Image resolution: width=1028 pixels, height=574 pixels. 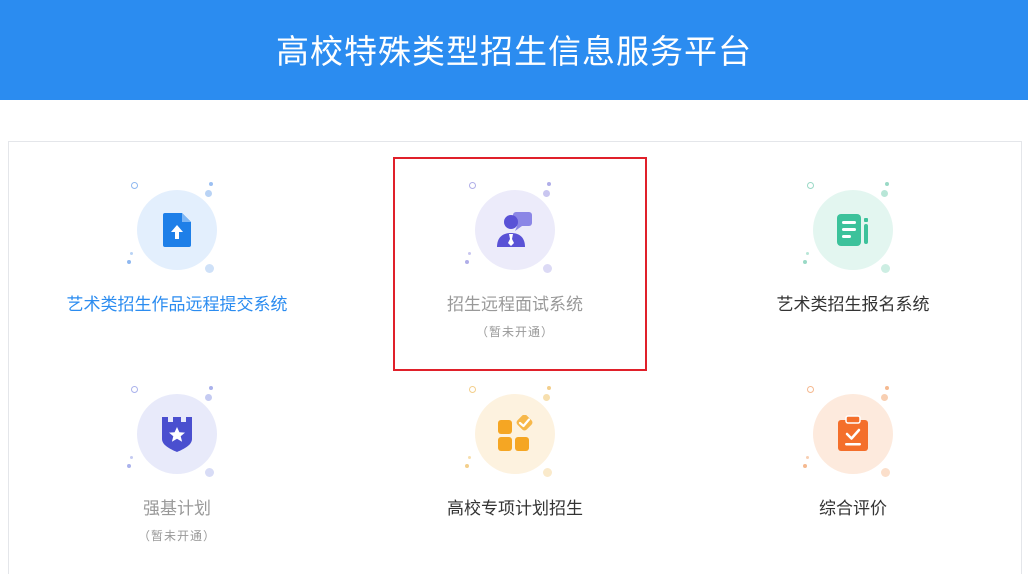 I want to click on card-title: 艺术类招生报名系统, so click(x=853, y=305).